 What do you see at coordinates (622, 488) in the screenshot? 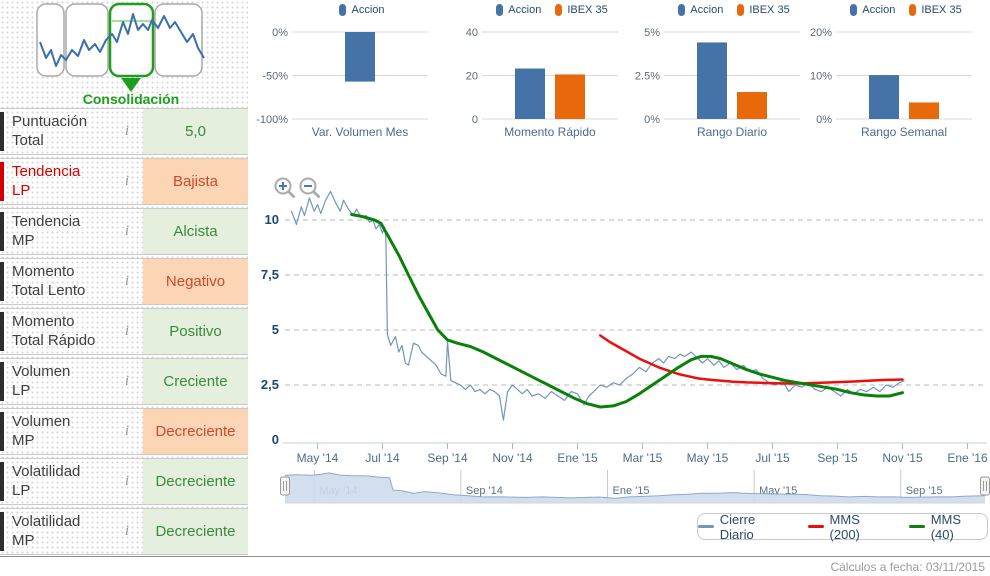
I see `chart-navigator: May '14Sep '14Ene '15May '15Sep '15` at bounding box center [622, 488].